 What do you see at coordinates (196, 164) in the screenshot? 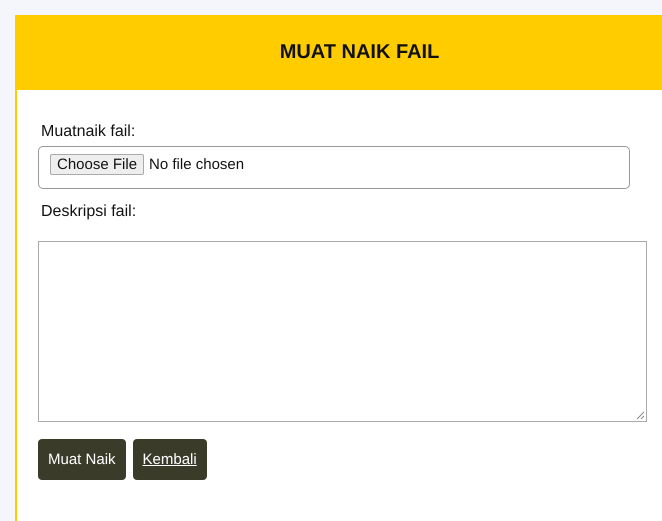
I see `file-status-text: No file chosen` at bounding box center [196, 164].